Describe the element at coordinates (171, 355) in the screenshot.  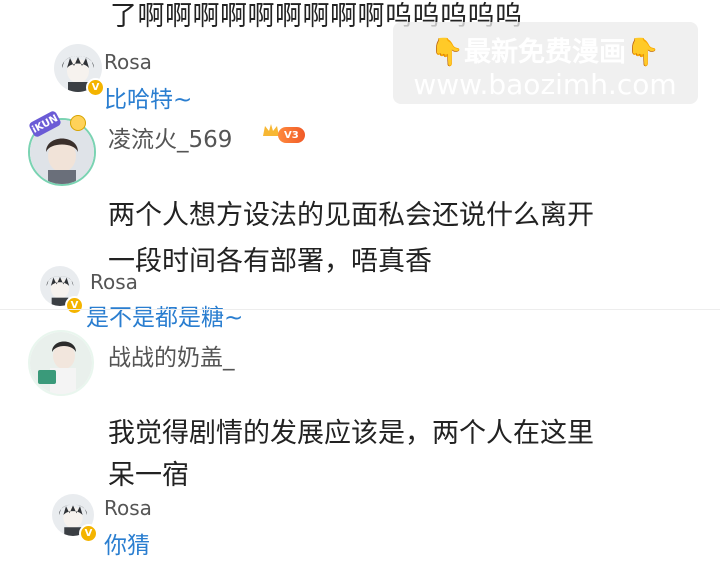
I see `comment-author: 战战的奶盖_` at that location.